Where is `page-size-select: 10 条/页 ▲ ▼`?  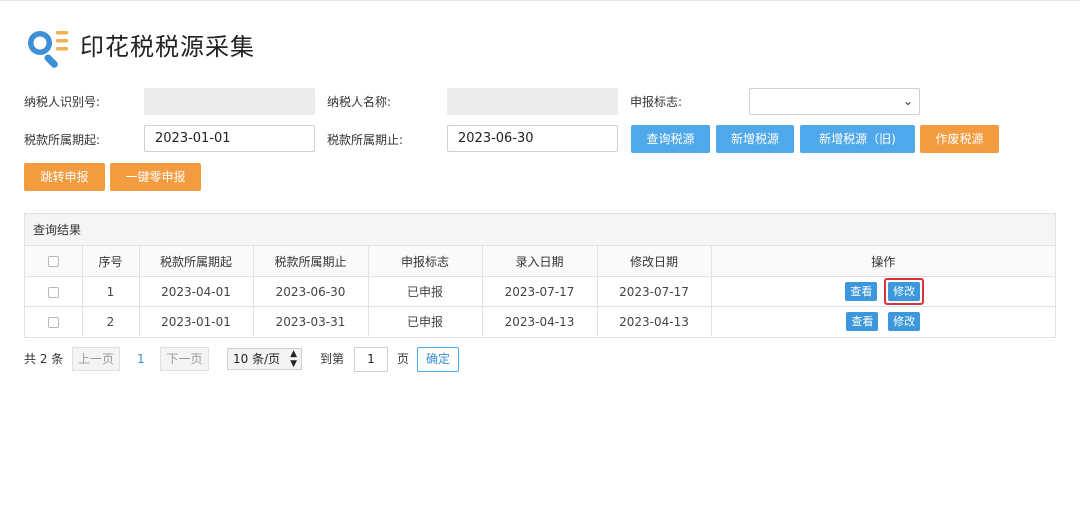
page-size-select: 10 条/页 ▲ ▼ is located at coordinates (264, 359).